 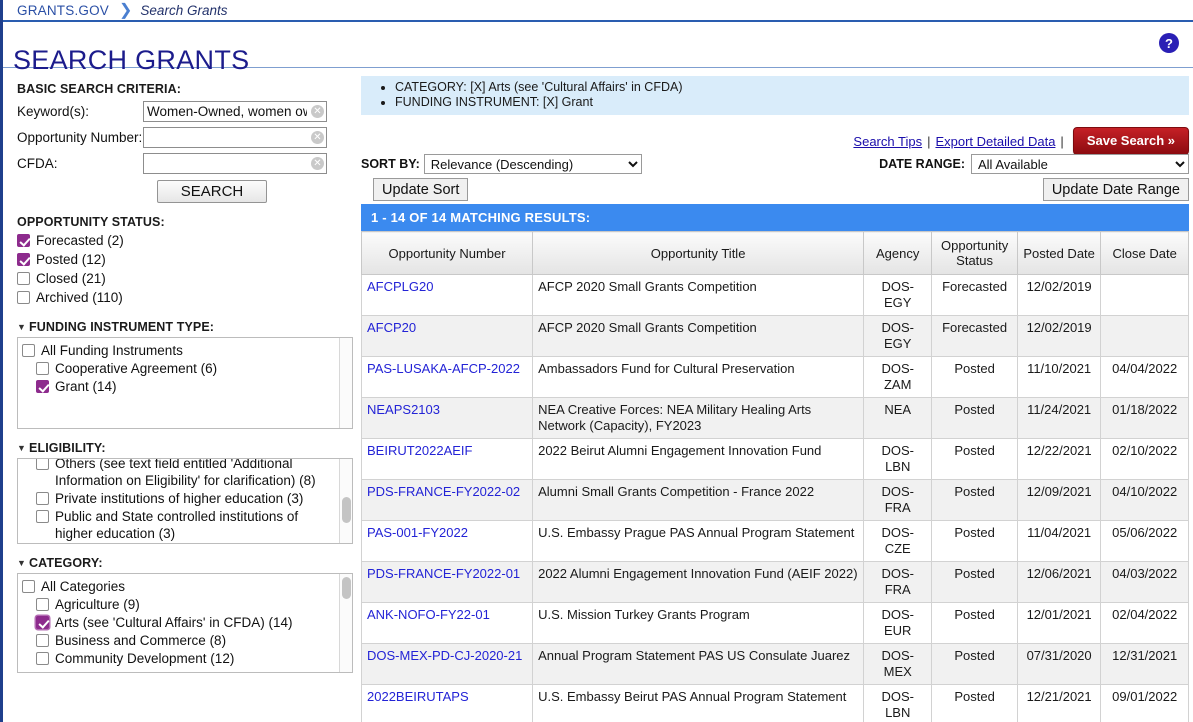 What do you see at coordinates (391, 327) in the screenshot?
I see `opportunity-number-link: AFCP20` at bounding box center [391, 327].